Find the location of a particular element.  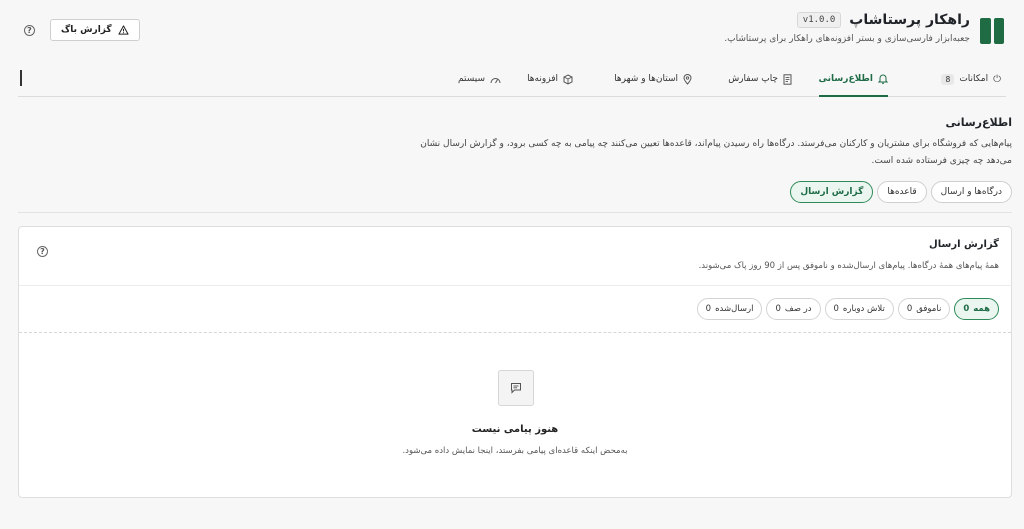

filter-label: تلاش دوباره is located at coordinates (863, 309).